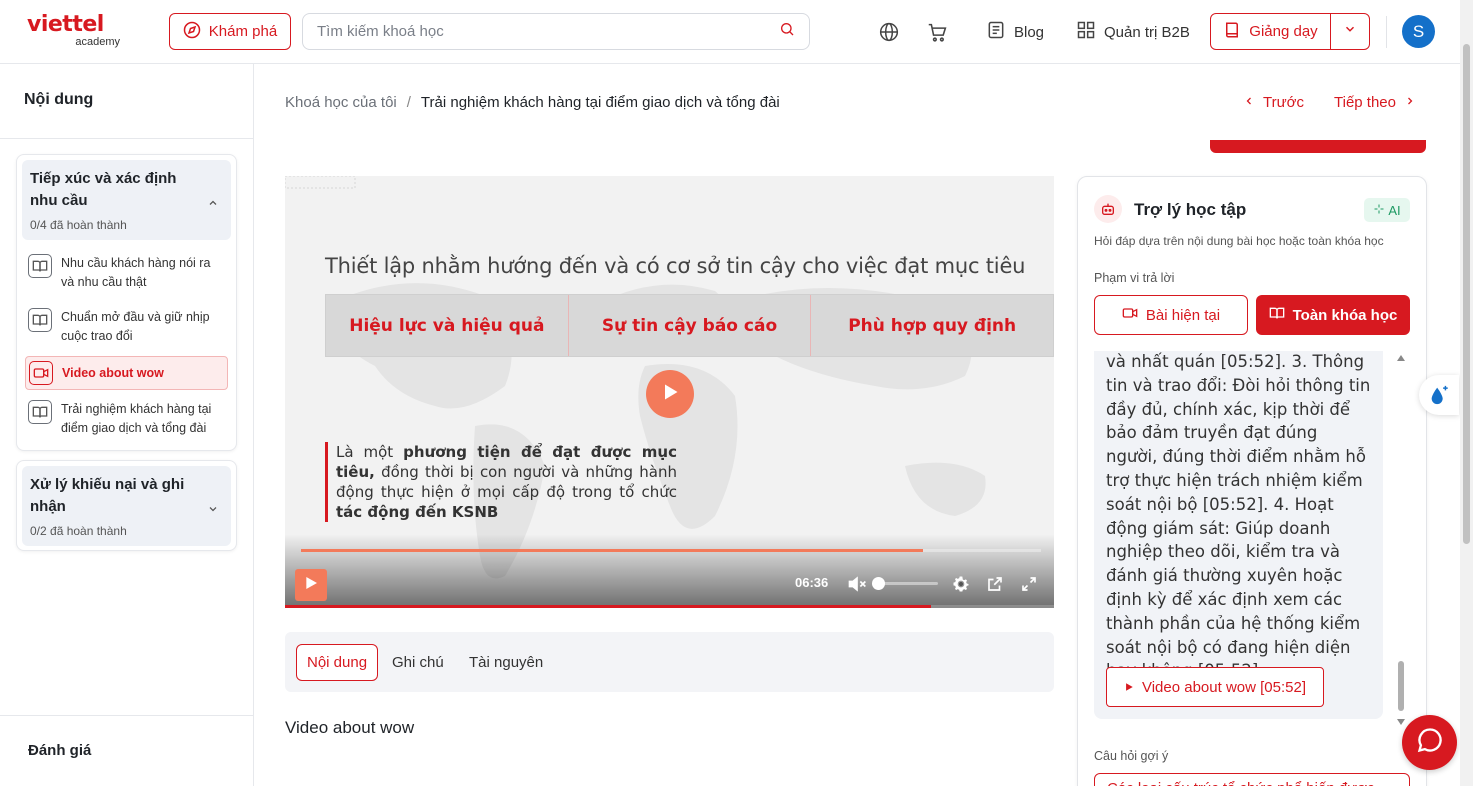 The width and height of the screenshot is (1473, 786). What do you see at coordinates (671, 550) in the screenshot?
I see `seek-bar` at bounding box center [671, 550].